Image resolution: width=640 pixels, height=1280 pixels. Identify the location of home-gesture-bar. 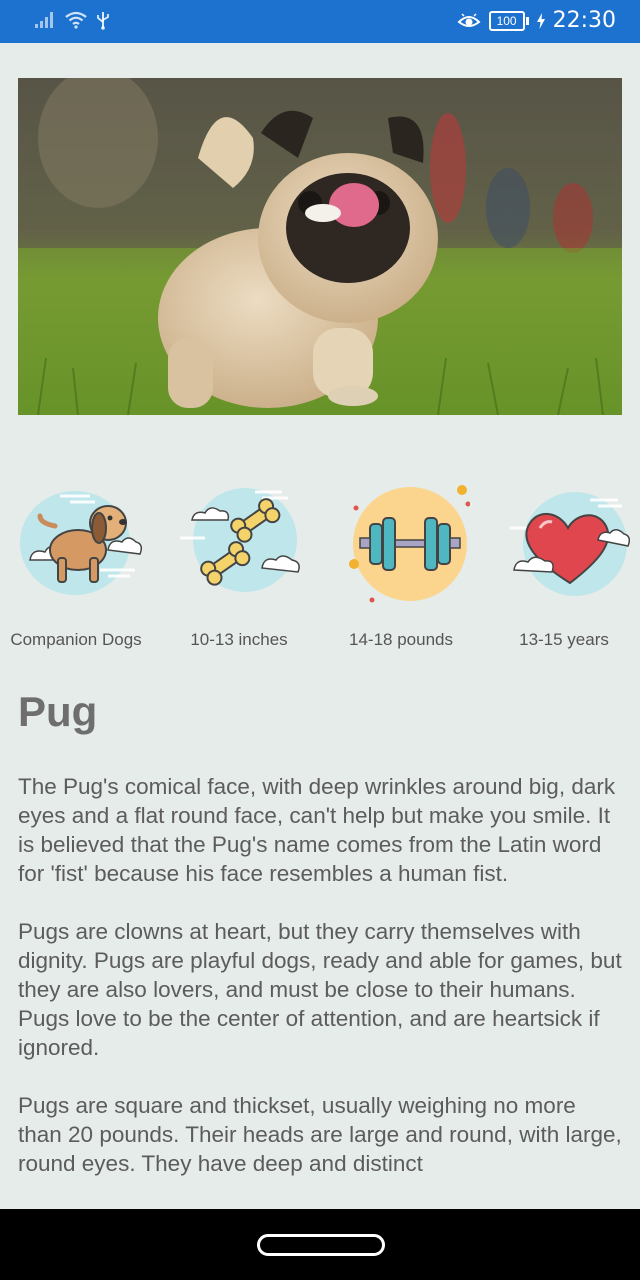
(321, 1245).